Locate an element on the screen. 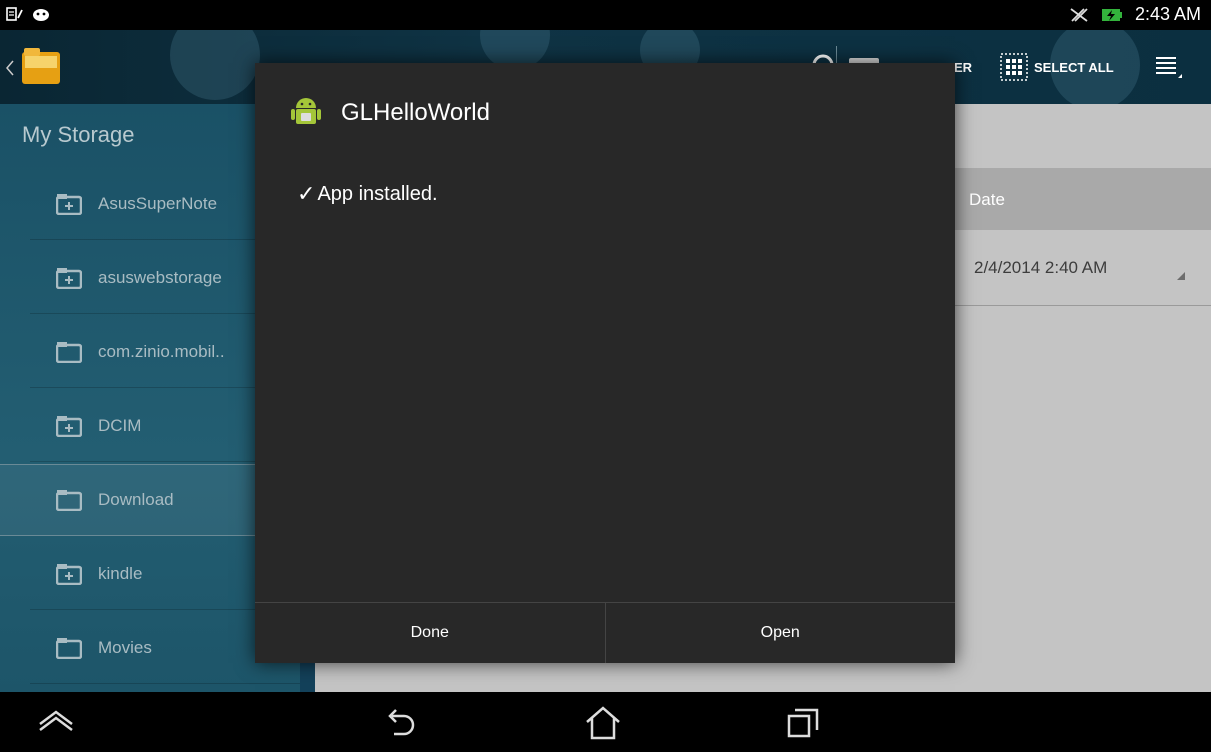 The width and height of the screenshot is (1211, 752). column-header-date: Date is located at coordinates (987, 200).